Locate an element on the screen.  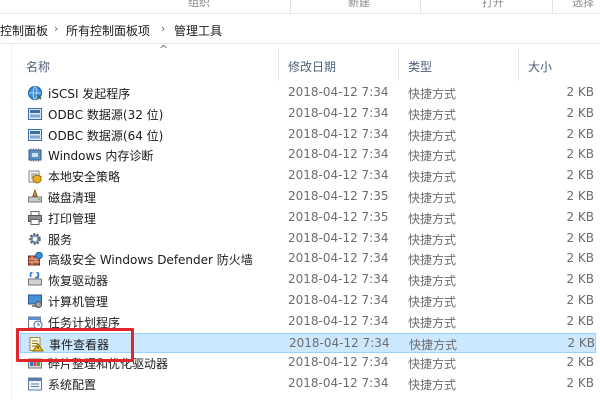
event-viewer-icon is located at coordinates (36, 344).